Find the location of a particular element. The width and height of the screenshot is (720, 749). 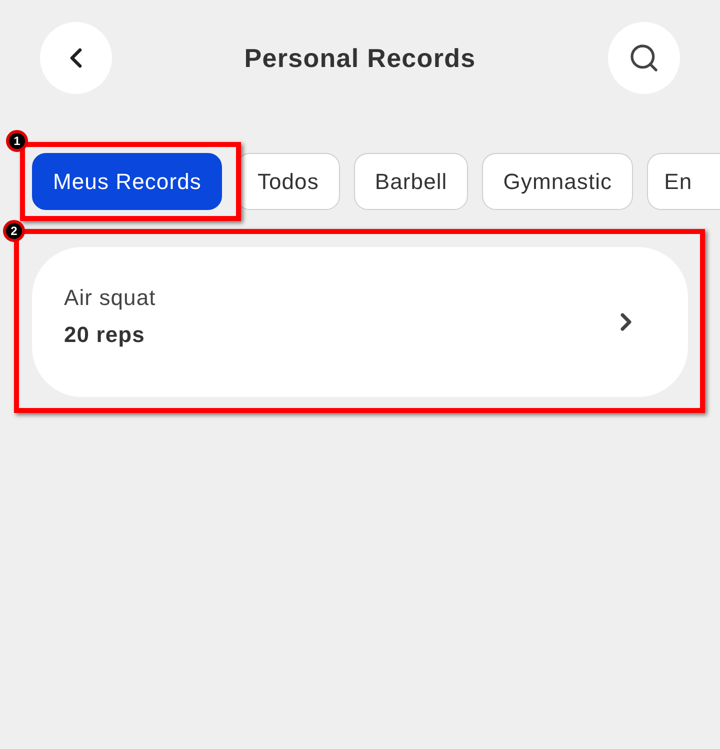

filter-chip: En is located at coordinates (683, 181).